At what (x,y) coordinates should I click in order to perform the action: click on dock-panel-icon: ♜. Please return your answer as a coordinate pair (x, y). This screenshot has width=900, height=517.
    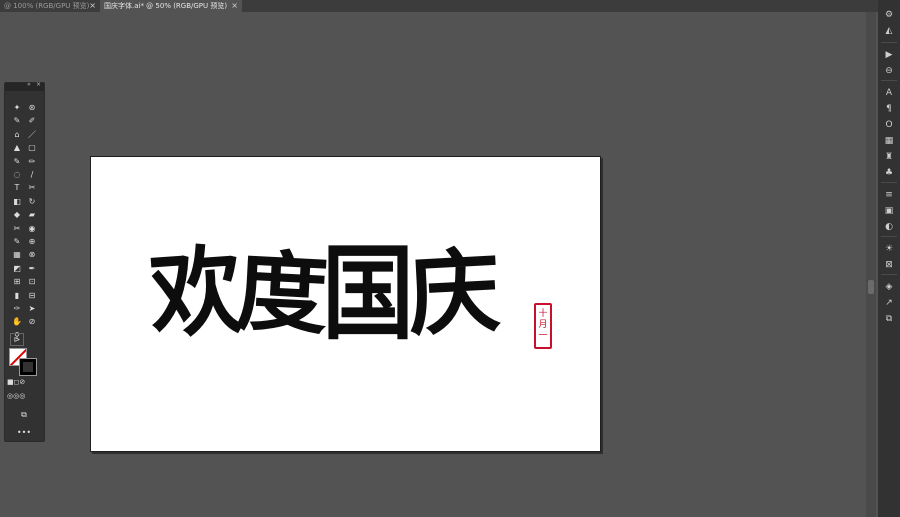
    Looking at the image, I should click on (889, 157).